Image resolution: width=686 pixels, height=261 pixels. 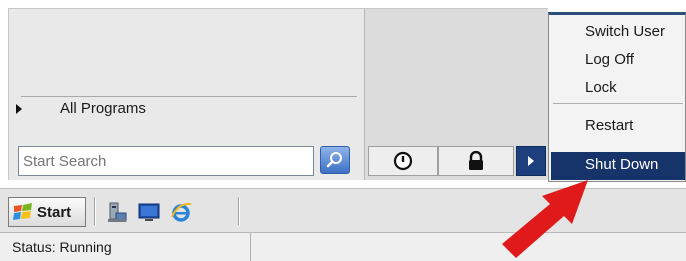 I want to click on desktop-icon, so click(x=149, y=212).